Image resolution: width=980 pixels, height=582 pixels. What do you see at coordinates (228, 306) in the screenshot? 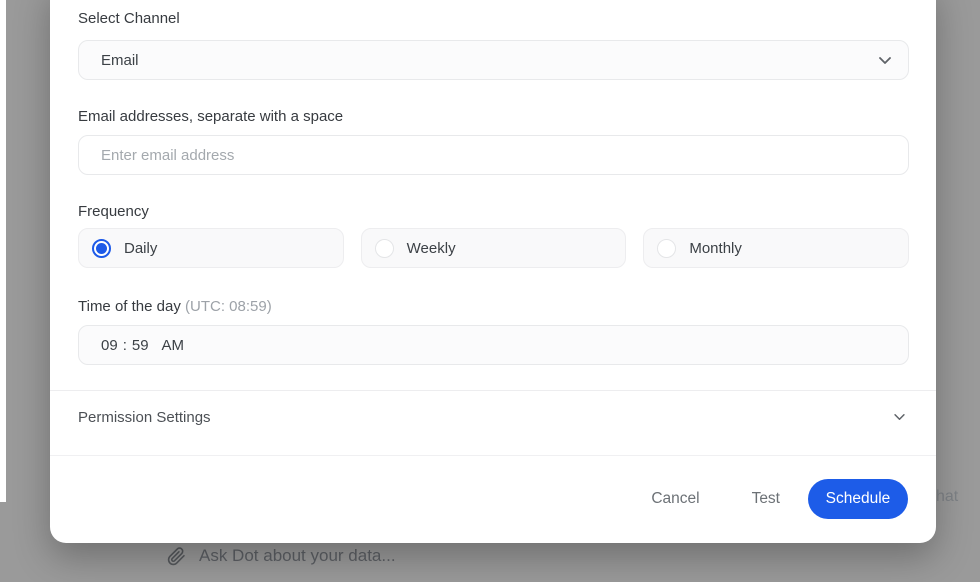
I see `utc-note: (UTC: 08:59)` at bounding box center [228, 306].